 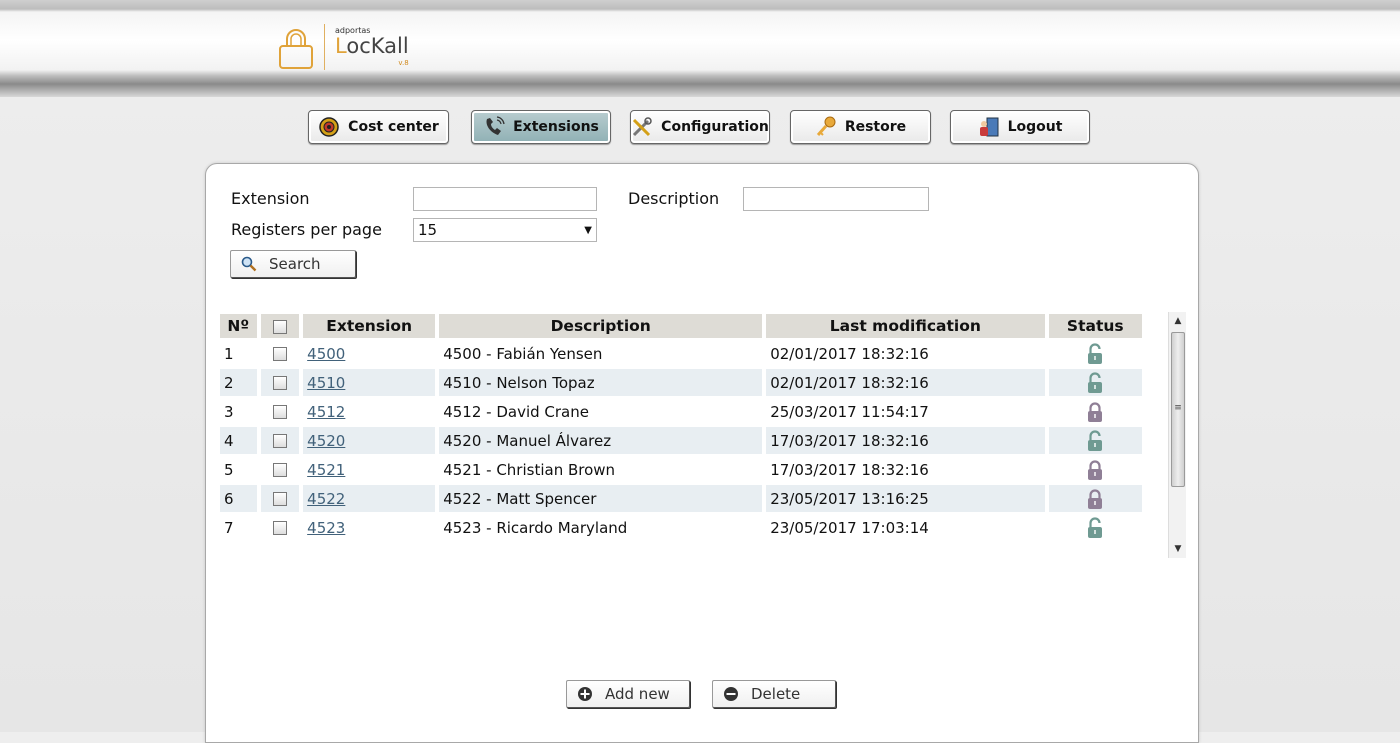 I want to click on delete-button: Delete, so click(x=774, y=694).